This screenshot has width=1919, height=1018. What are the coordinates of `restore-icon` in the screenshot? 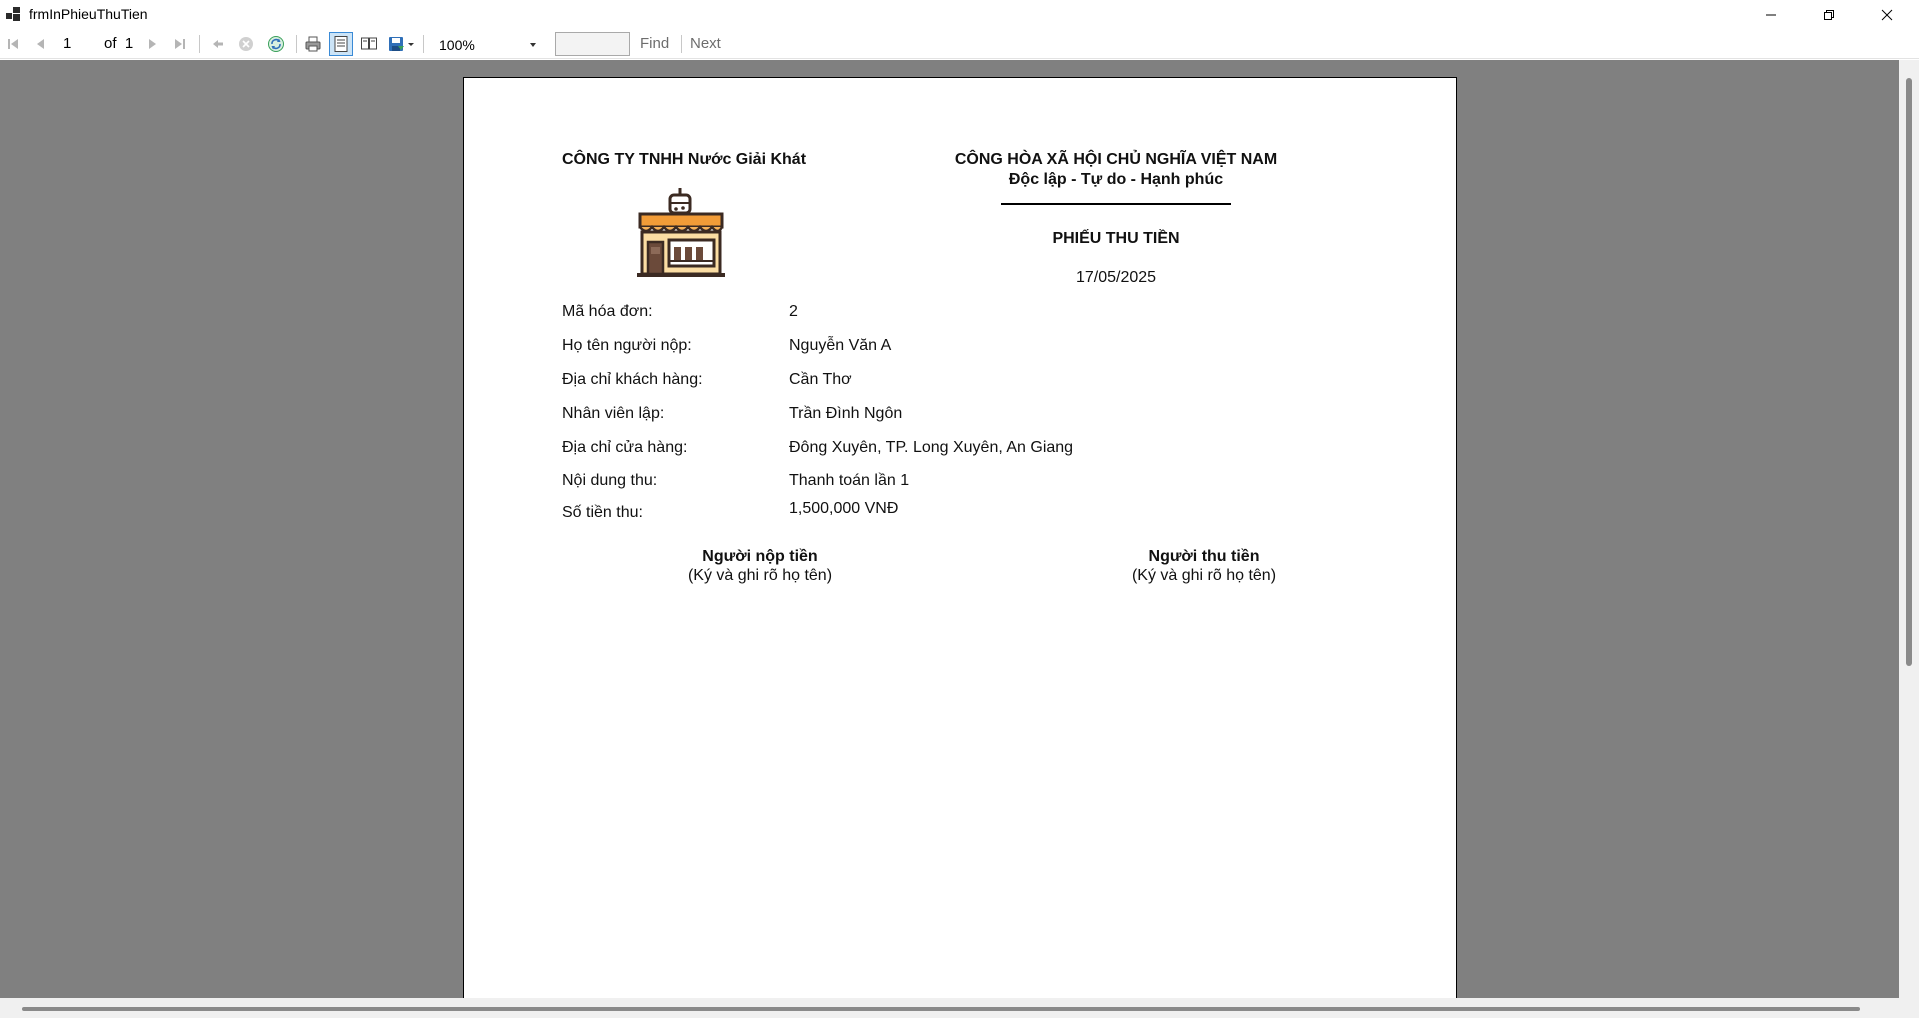 It's located at (1829, 14).